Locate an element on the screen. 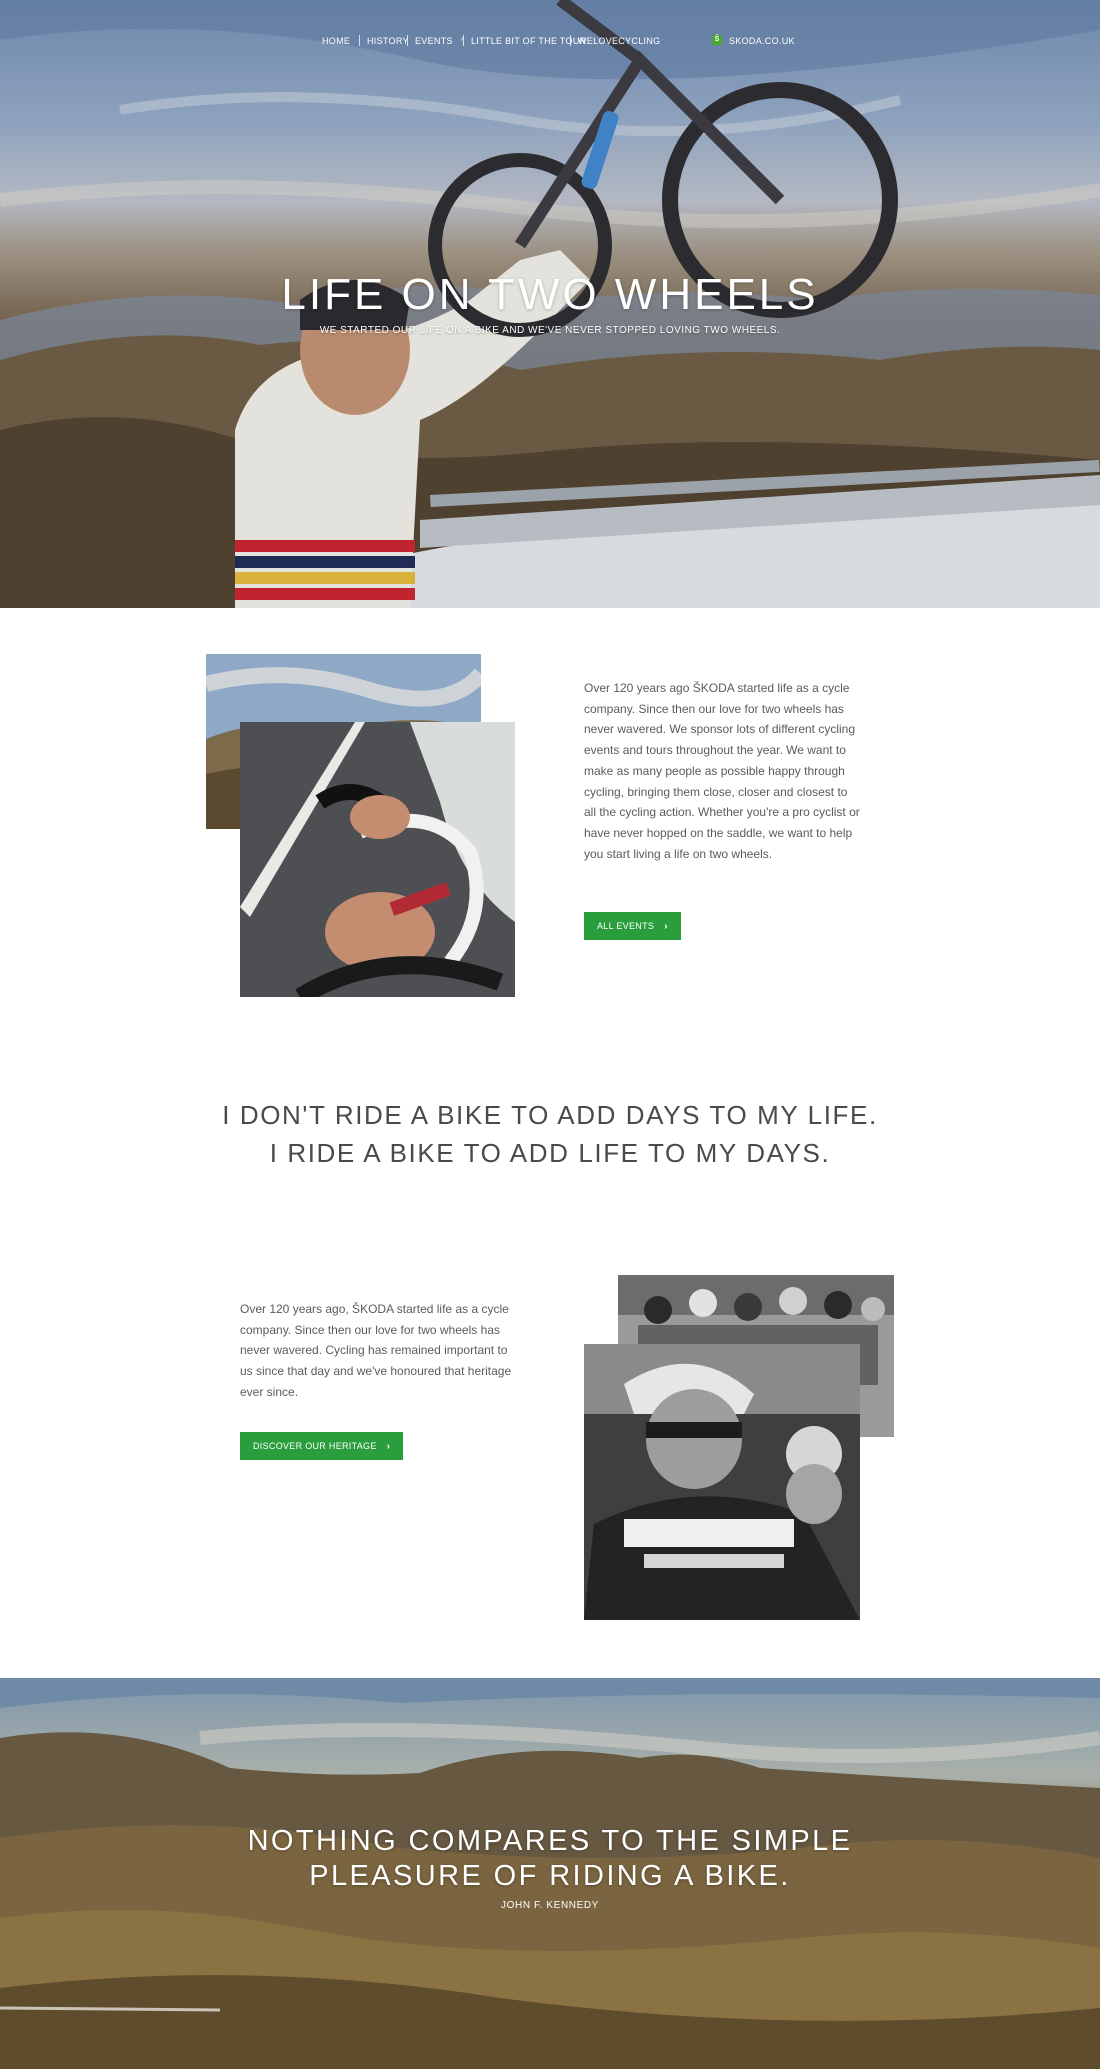 The height and width of the screenshot is (2069, 1100). nav-events: EVENTS^ is located at coordinates (439, 41).